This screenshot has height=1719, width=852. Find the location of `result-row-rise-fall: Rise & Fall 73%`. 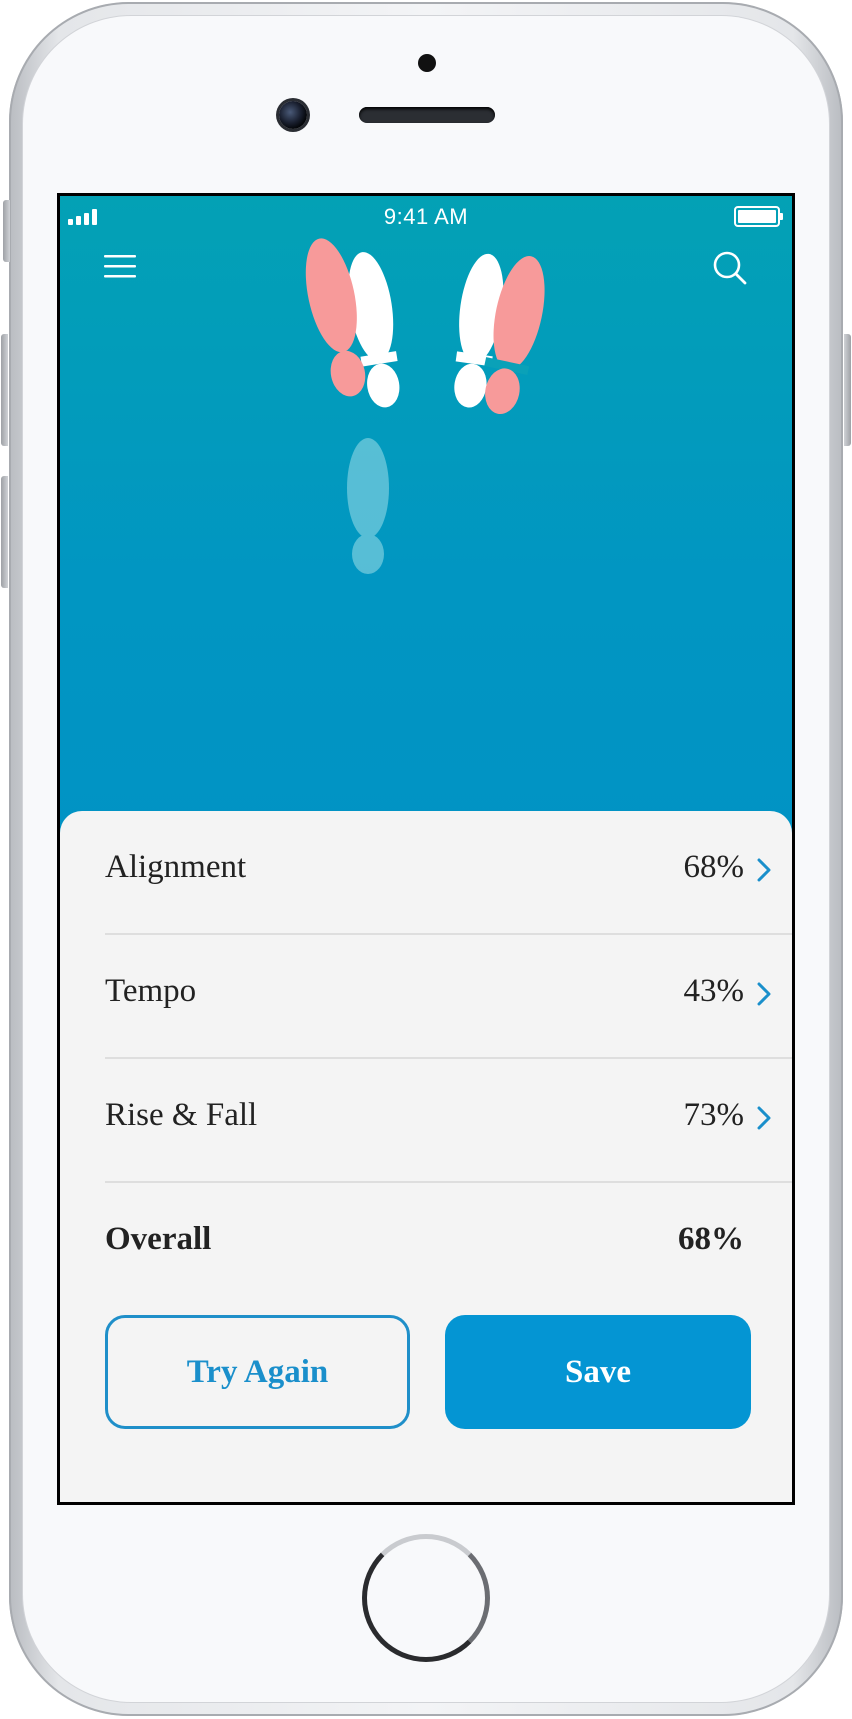

result-row-rise-fall: Rise & Fall 73% is located at coordinates (448, 1121).